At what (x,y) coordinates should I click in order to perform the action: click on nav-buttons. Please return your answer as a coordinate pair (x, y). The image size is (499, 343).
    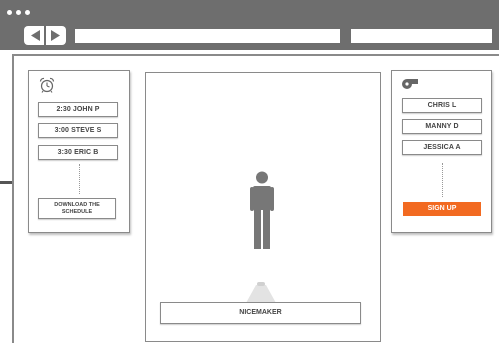
    Looking at the image, I should click on (45, 35).